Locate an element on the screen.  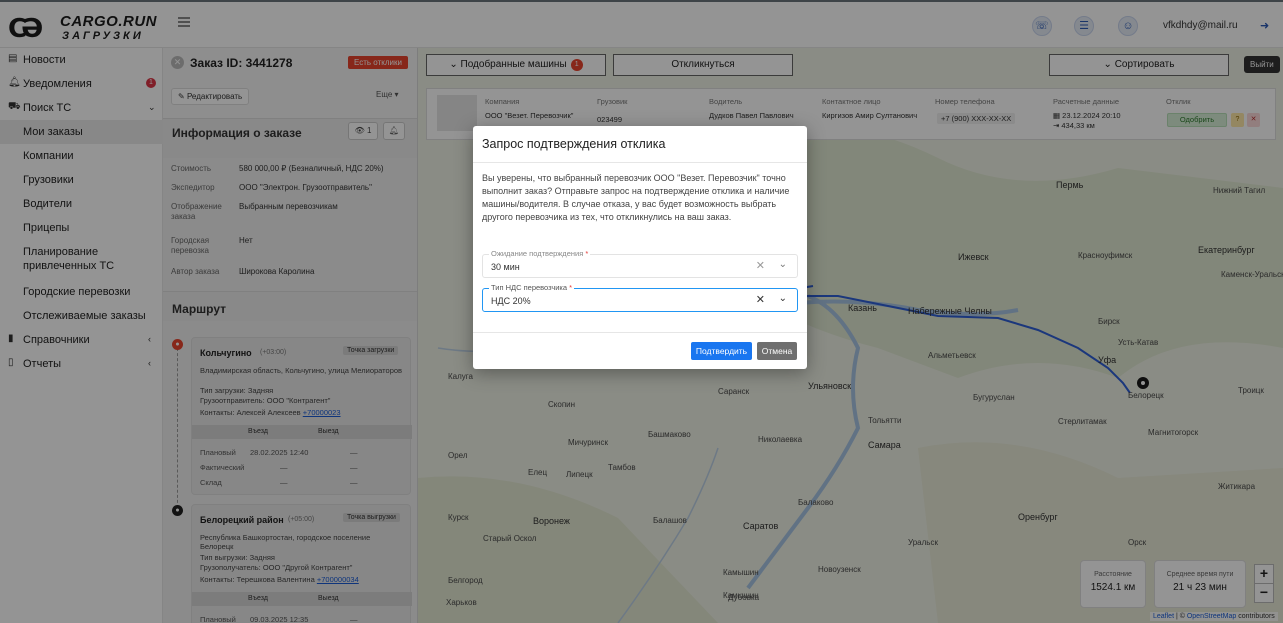
vat-type-select: Тип НДС перевозчика * НДС 20% ✕ ⌄ is located at coordinates (640, 297).